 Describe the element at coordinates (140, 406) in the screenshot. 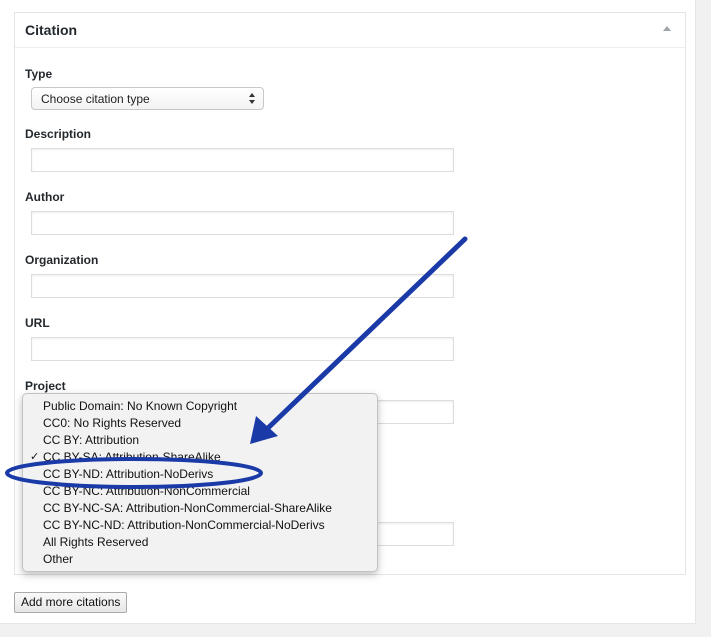

I see `dropdown-option-label: Public Domain: No Known Copyright` at that location.